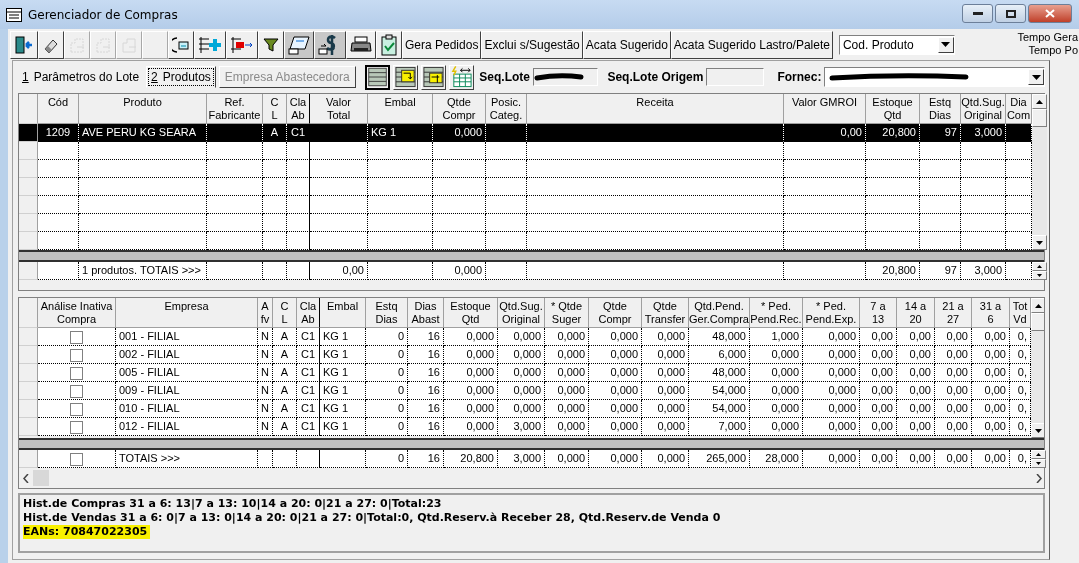  Describe the element at coordinates (825, 109) in the screenshot. I see `column-header: Valor GMROI` at that location.